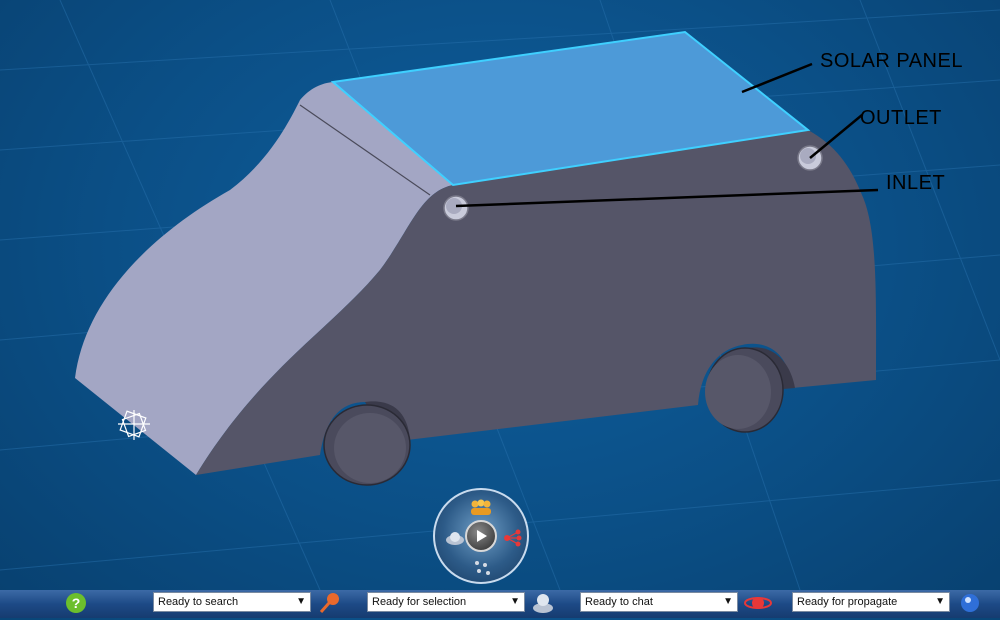 This screenshot has height=620, width=1000. I want to click on selection-status-dropdown: Ready for selection ▼, so click(446, 602).